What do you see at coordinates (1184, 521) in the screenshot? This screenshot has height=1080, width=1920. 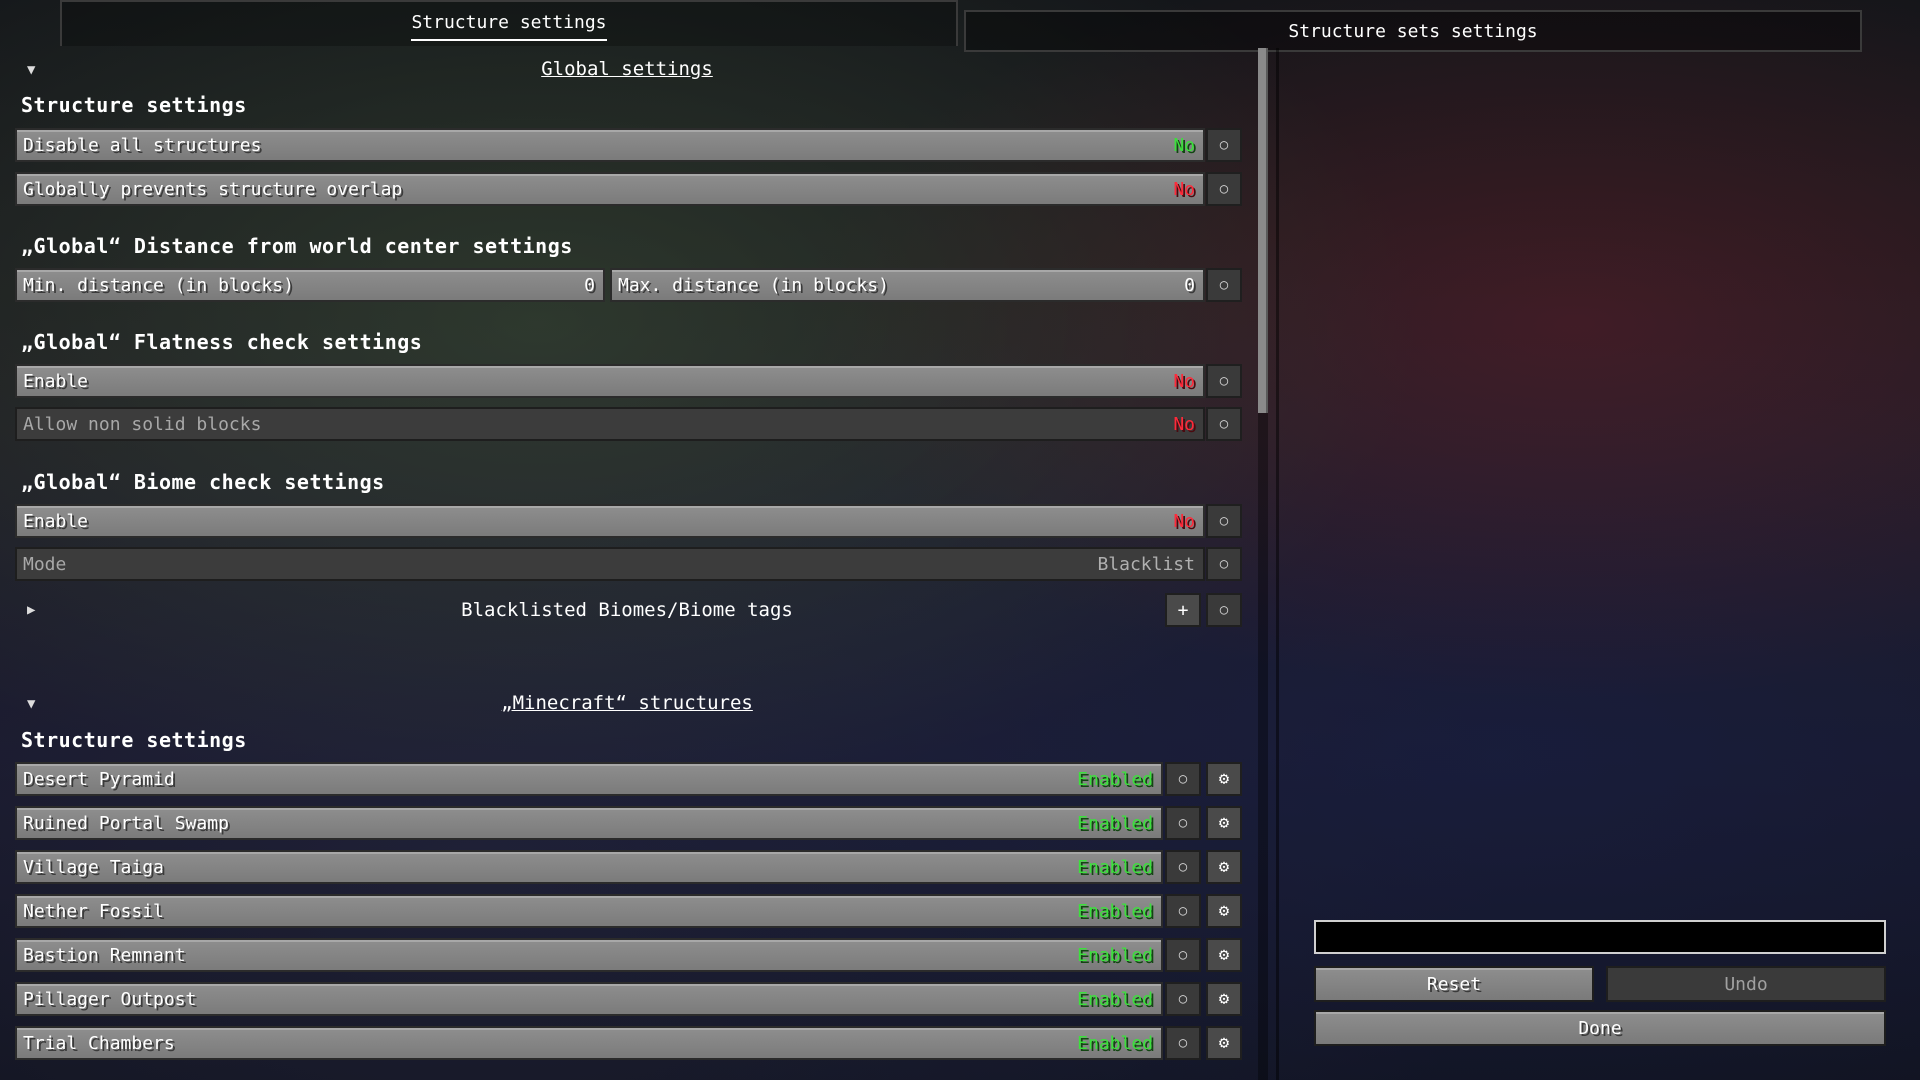 I see `biome-enable-value: No` at bounding box center [1184, 521].